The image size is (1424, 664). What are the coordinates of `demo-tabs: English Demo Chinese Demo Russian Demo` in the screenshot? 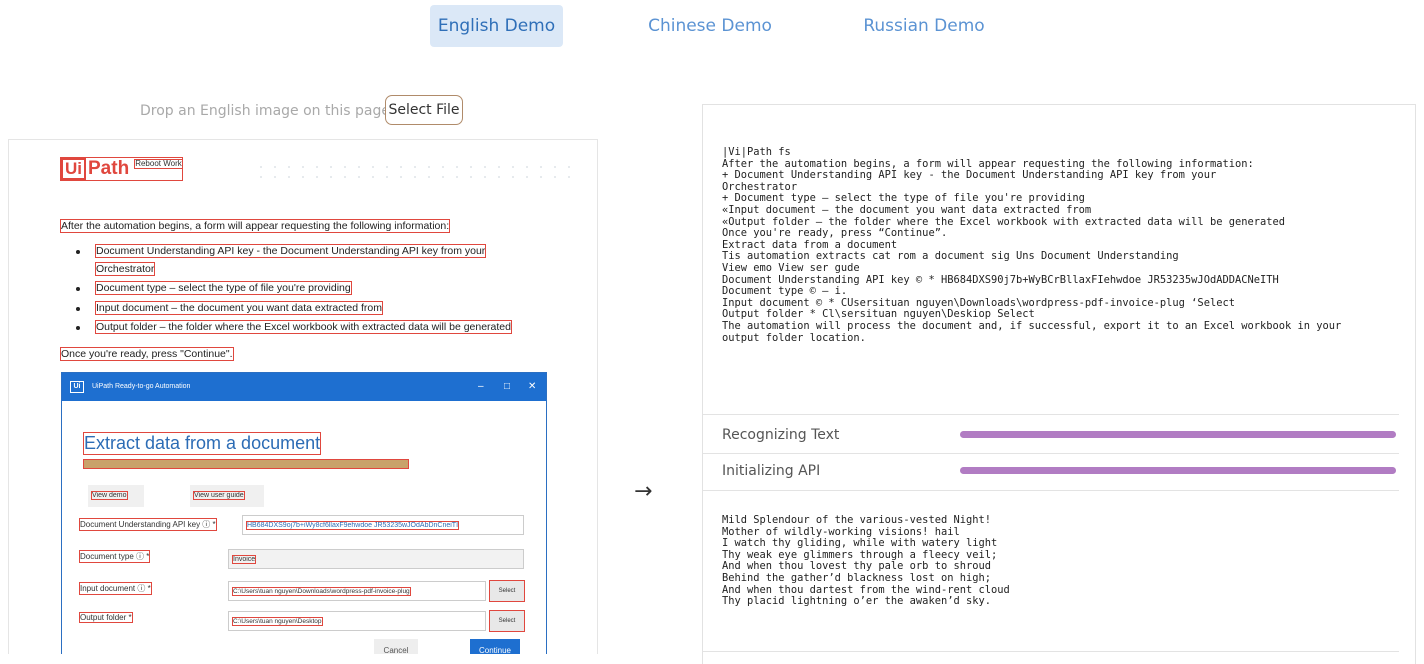 It's located at (712, 26).